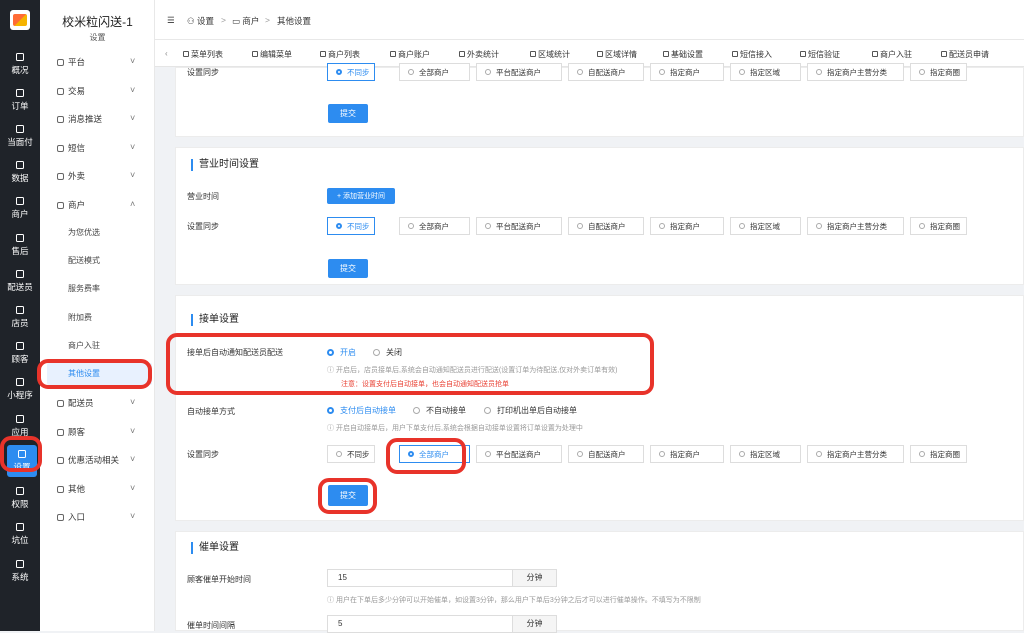 The height and width of the screenshot is (633, 1024). What do you see at coordinates (20, 571) in the screenshot?
I see `leftnav-item-14: 系统` at bounding box center [20, 571].